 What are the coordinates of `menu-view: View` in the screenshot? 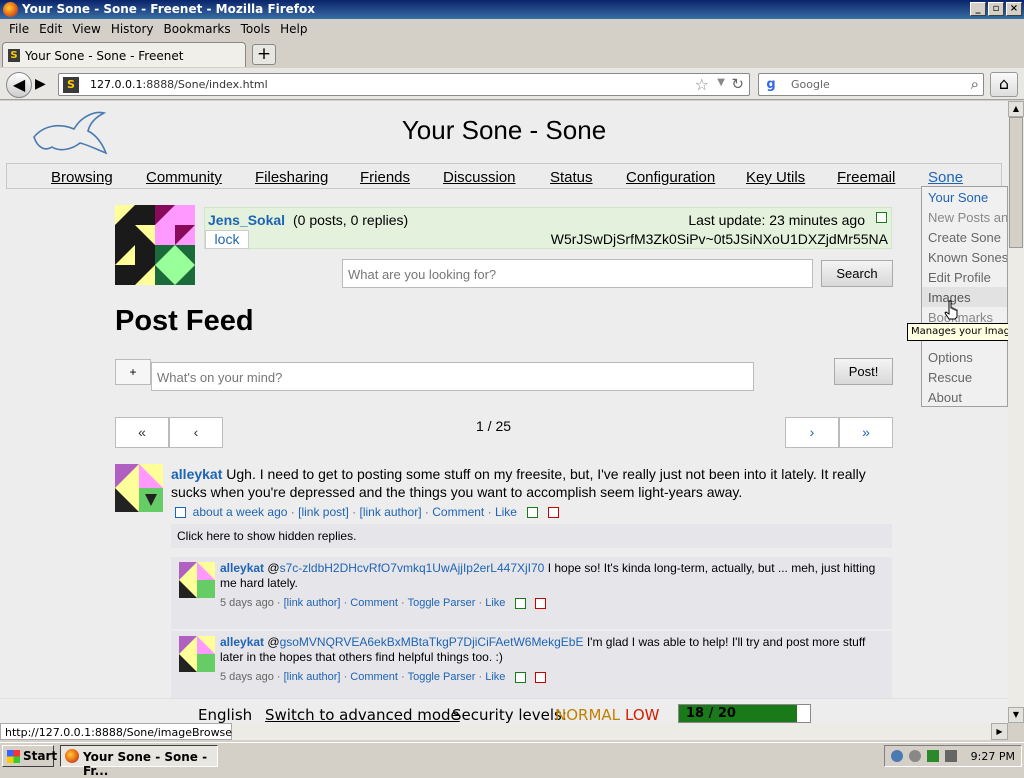 It's located at (86, 29).